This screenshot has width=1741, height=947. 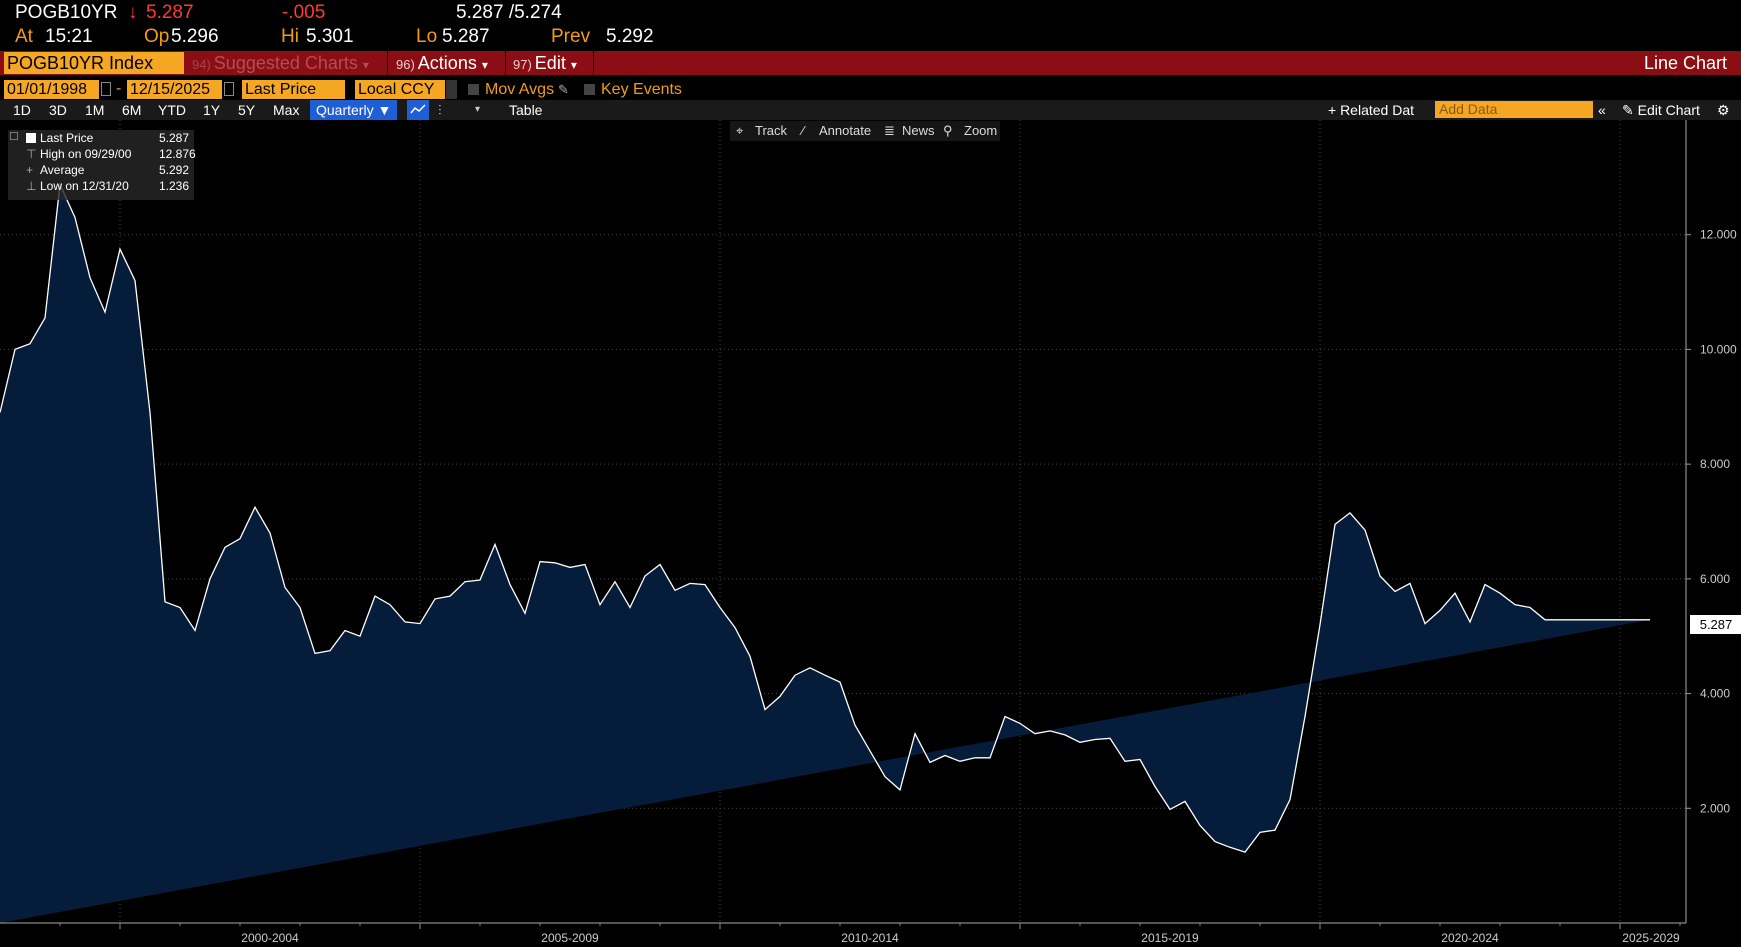 What do you see at coordinates (211, 110) in the screenshot?
I see `range-1y: 1Y` at bounding box center [211, 110].